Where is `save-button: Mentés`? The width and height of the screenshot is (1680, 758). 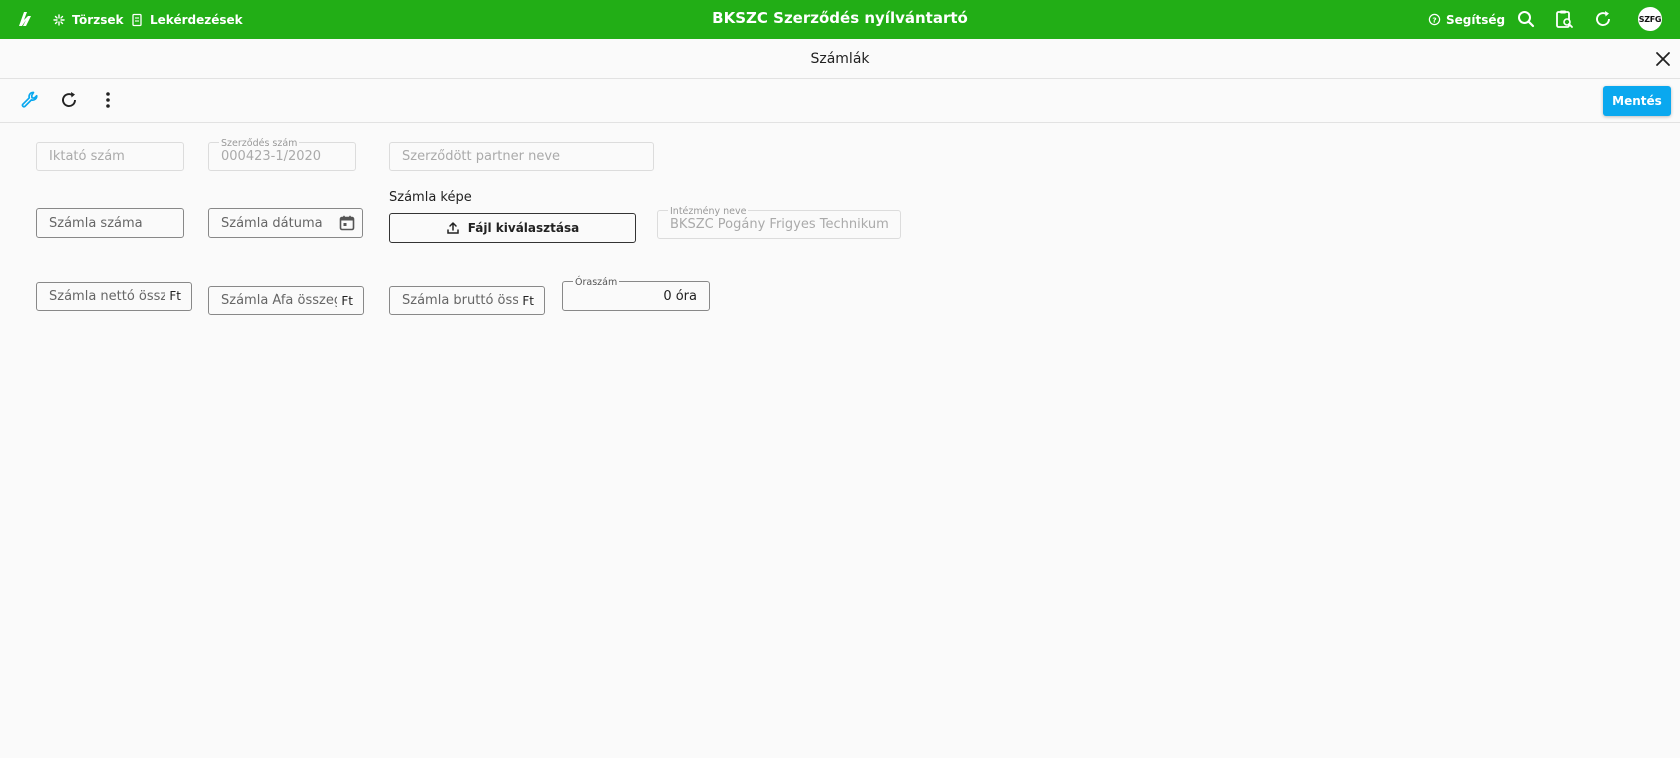 save-button: Mentés is located at coordinates (1637, 101).